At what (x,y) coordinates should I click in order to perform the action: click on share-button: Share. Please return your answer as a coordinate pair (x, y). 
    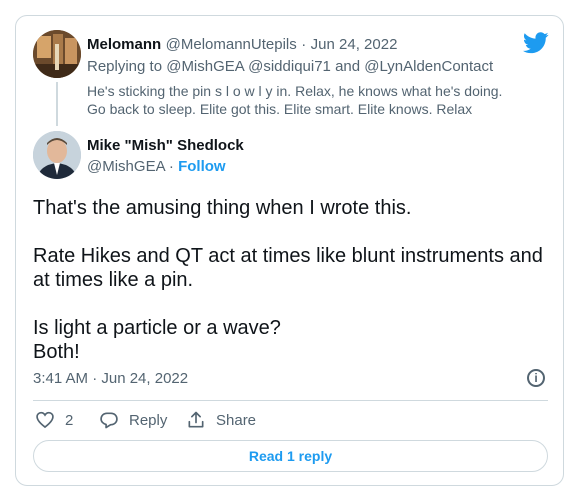
    Looking at the image, I should click on (221, 420).